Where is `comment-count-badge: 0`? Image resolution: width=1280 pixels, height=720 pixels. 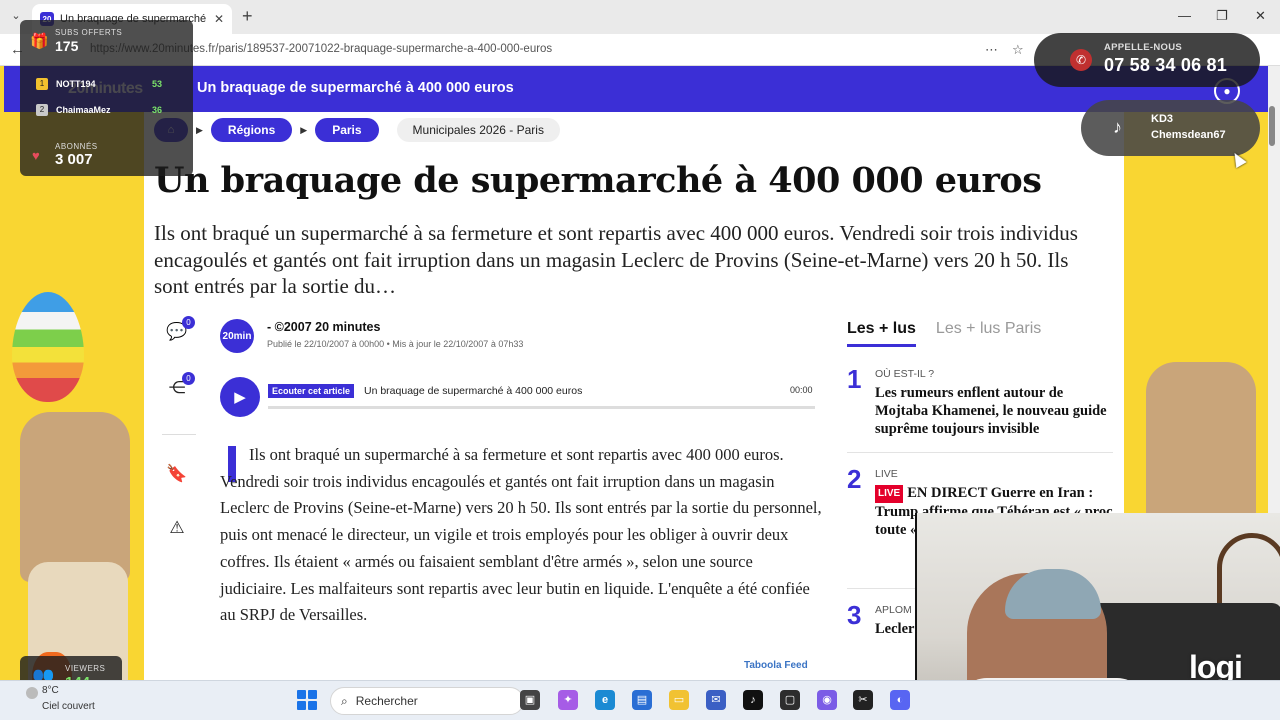
comment-count-badge: 0 is located at coordinates (188, 322).